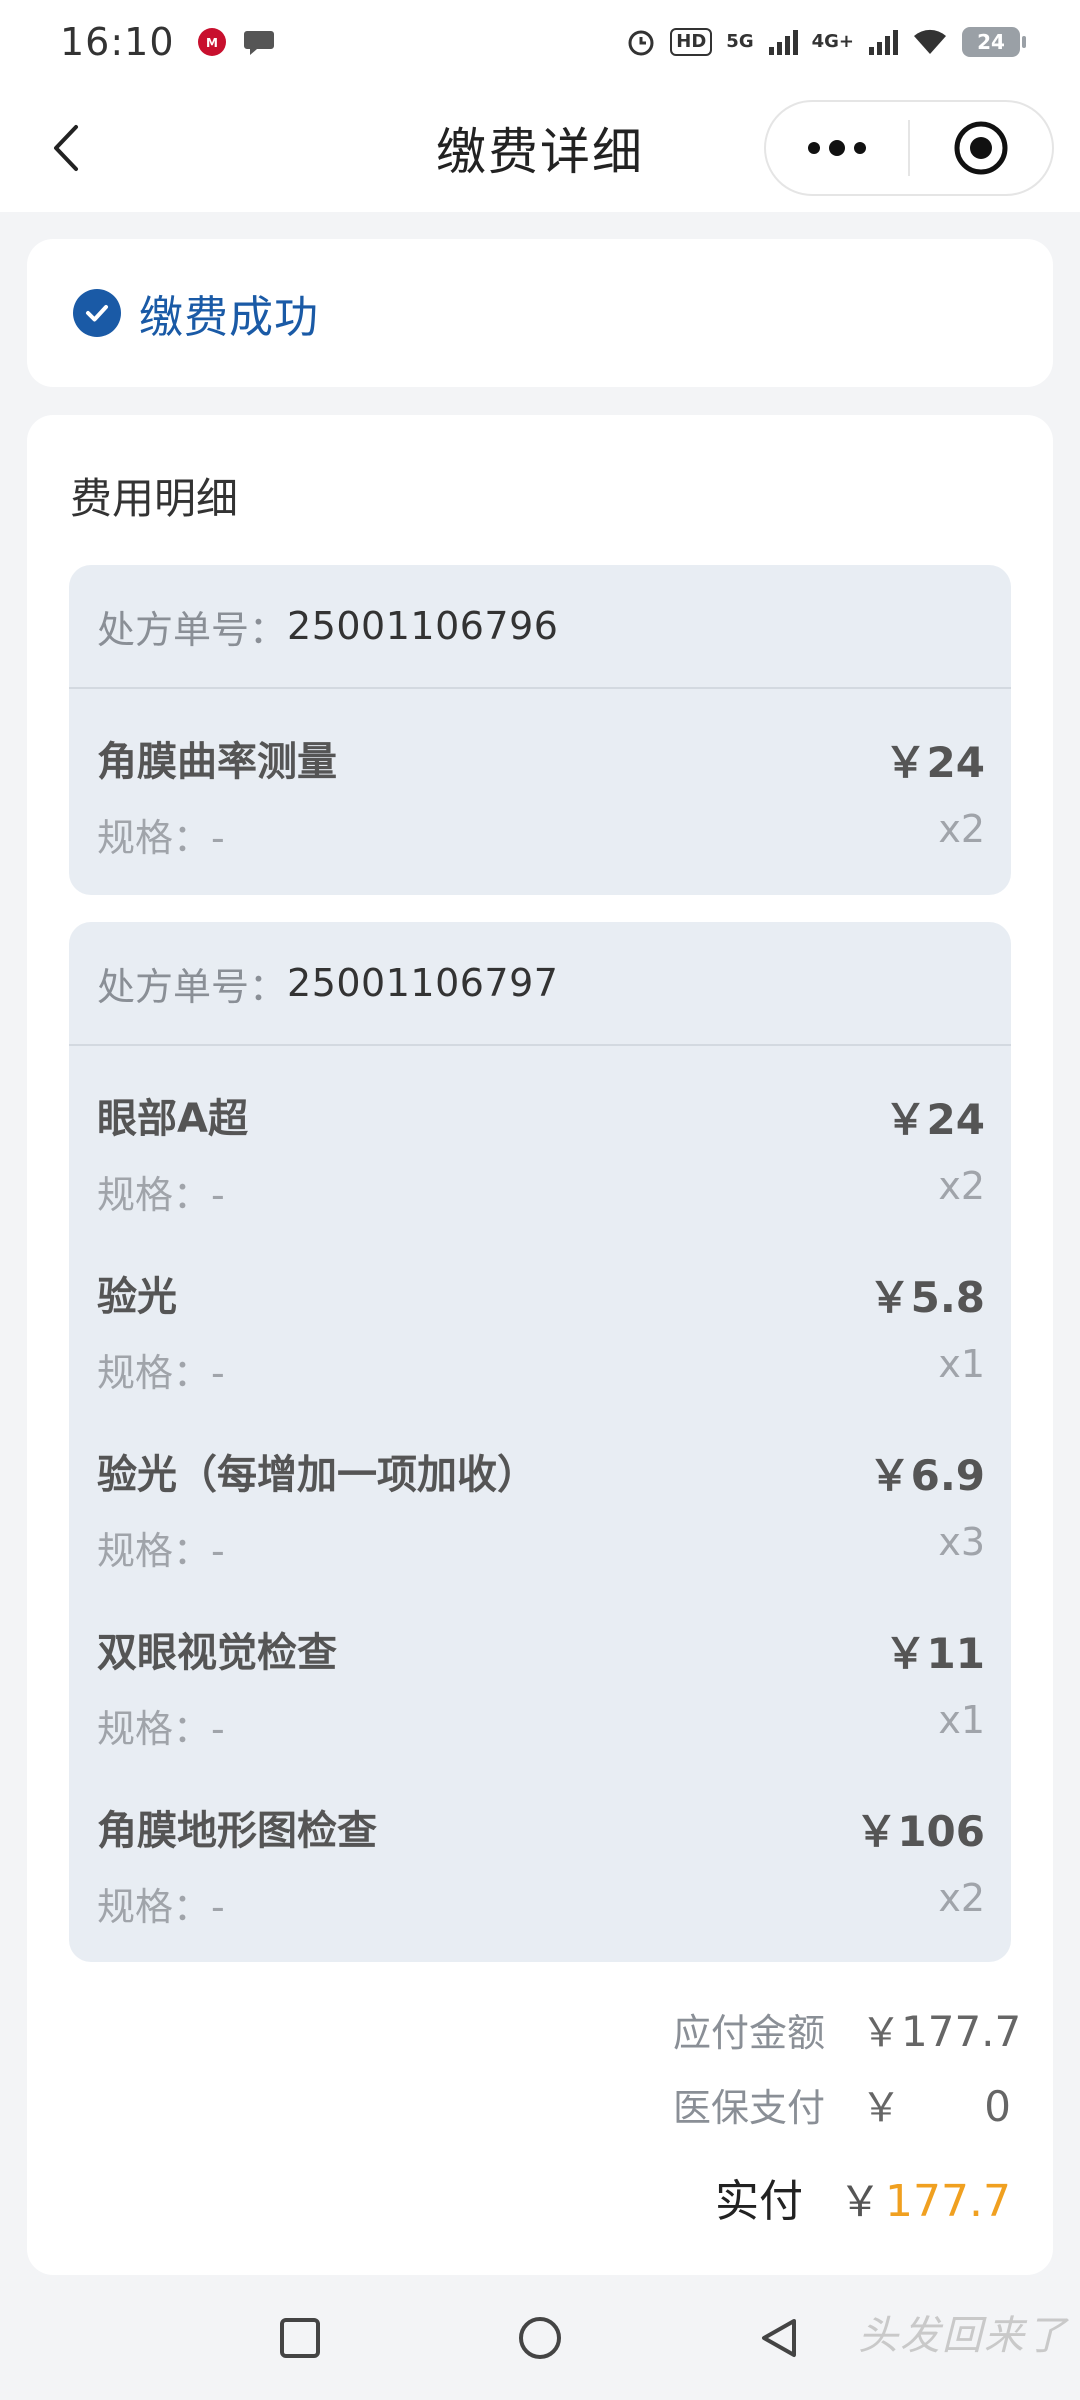 This screenshot has width=1080, height=2400. What do you see at coordinates (740, 41) in the screenshot?
I see `network-5g-label: 5G` at bounding box center [740, 41].